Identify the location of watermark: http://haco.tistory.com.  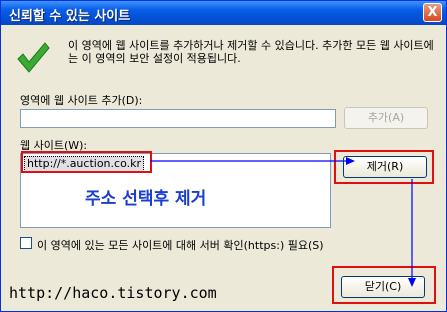
(113, 293).